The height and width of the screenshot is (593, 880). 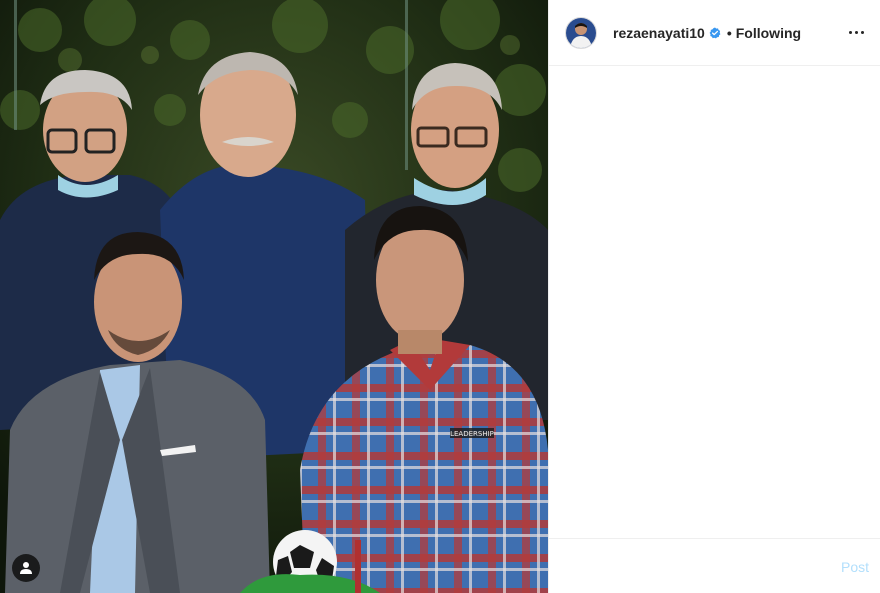 What do you see at coordinates (855, 567) in the screenshot?
I see `post-comment-button: Post` at bounding box center [855, 567].